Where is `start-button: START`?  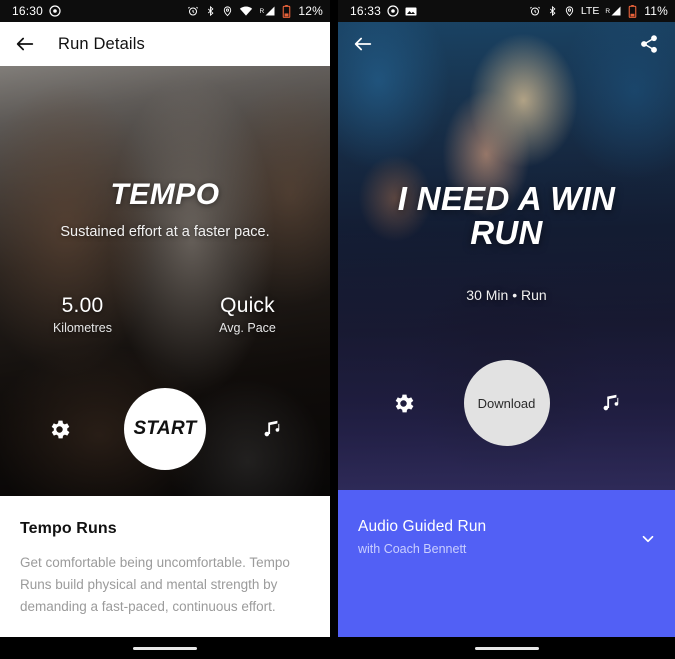 start-button: START is located at coordinates (165, 429).